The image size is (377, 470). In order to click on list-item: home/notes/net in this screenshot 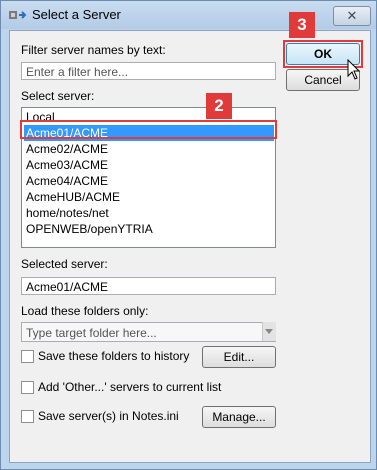, I will do `click(149, 213)`.